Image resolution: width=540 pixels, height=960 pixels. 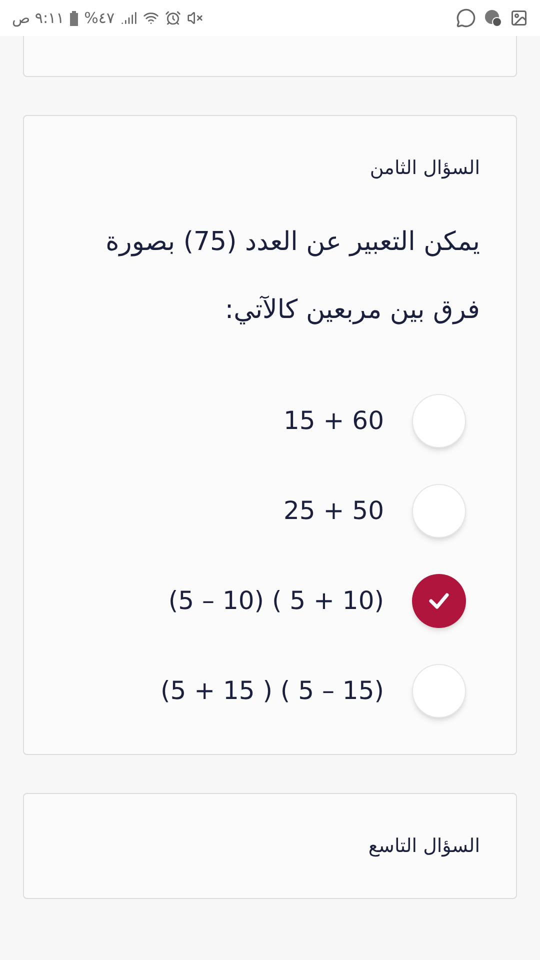 What do you see at coordinates (194, 18) in the screenshot?
I see `mute-icon` at bounding box center [194, 18].